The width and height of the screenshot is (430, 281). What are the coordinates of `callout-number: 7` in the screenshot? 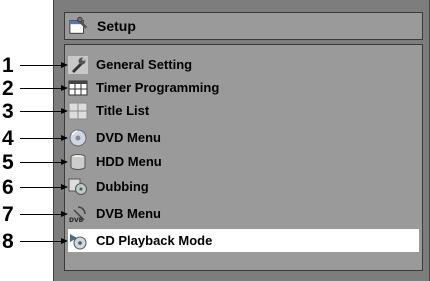 It's located at (8, 214).